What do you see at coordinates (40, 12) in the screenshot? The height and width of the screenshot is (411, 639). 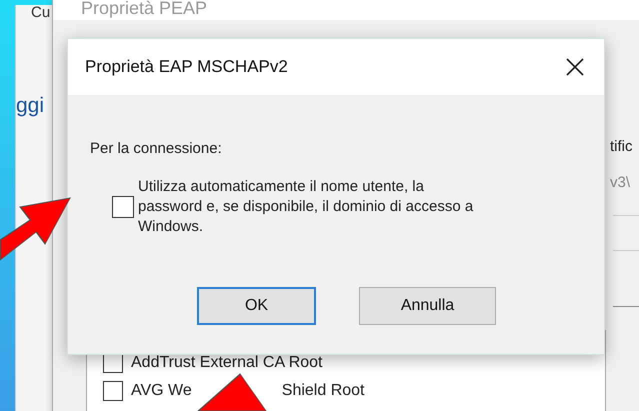 I see `window-title: Cu` at bounding box center [40, 12].